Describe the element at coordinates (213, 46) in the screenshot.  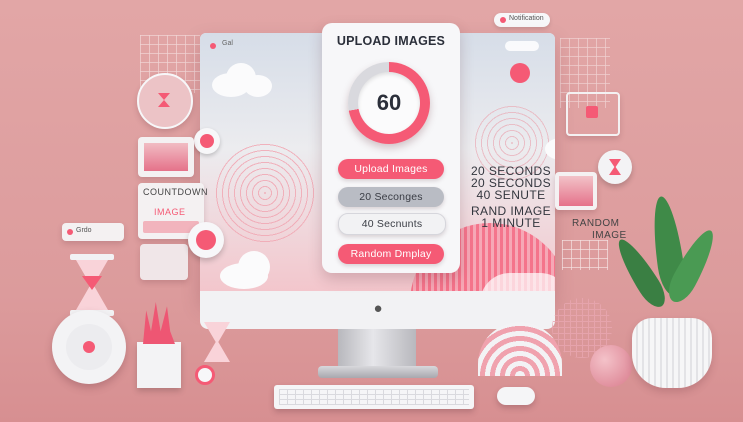
I see `window-dot-red` at that location.